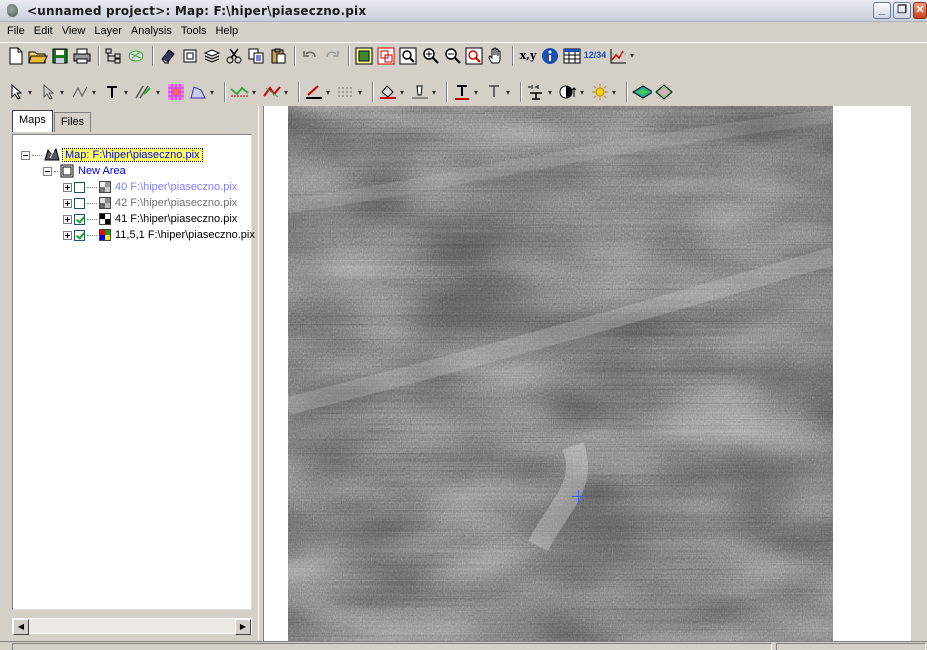  Describe the element at coordinates (920, 10) in the screenshot. I see `close-button: ✕` at that location.